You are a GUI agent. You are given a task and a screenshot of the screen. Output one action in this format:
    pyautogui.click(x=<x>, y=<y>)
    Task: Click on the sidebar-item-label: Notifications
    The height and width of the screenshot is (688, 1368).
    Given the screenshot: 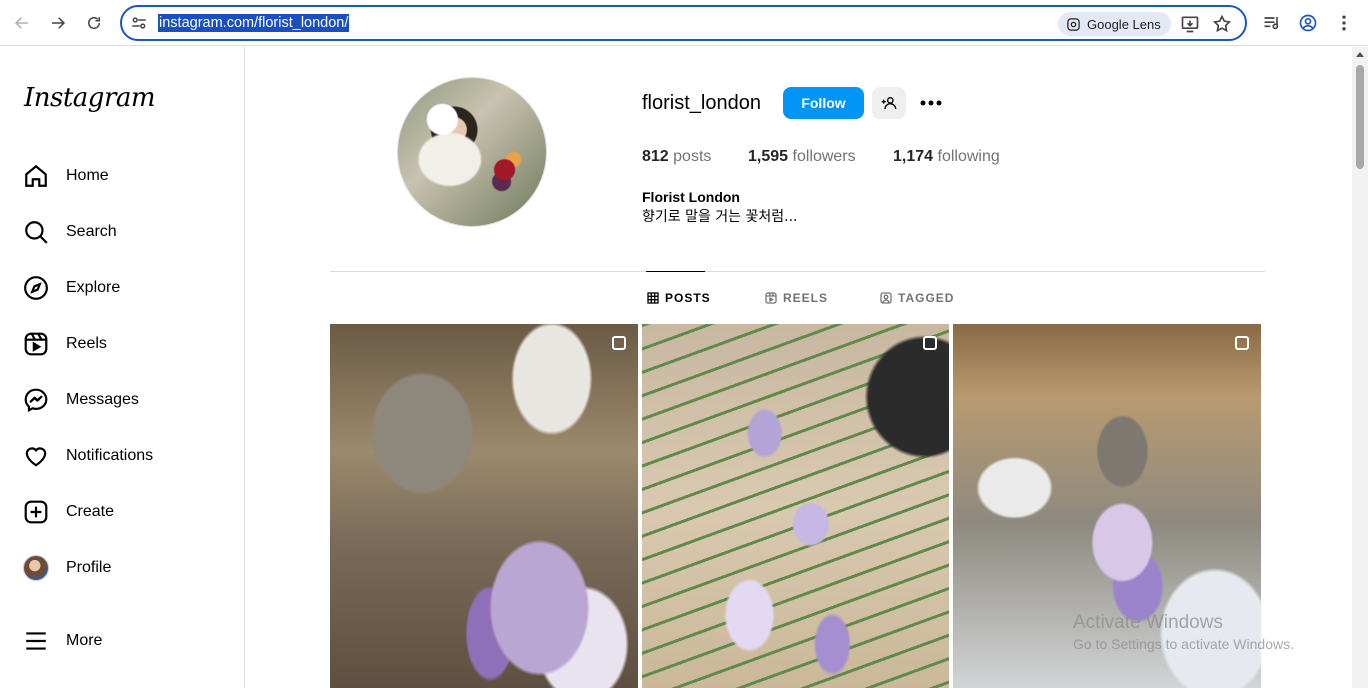 What is the action you would take?
    pyautogui.click(x=110, y=455)
    